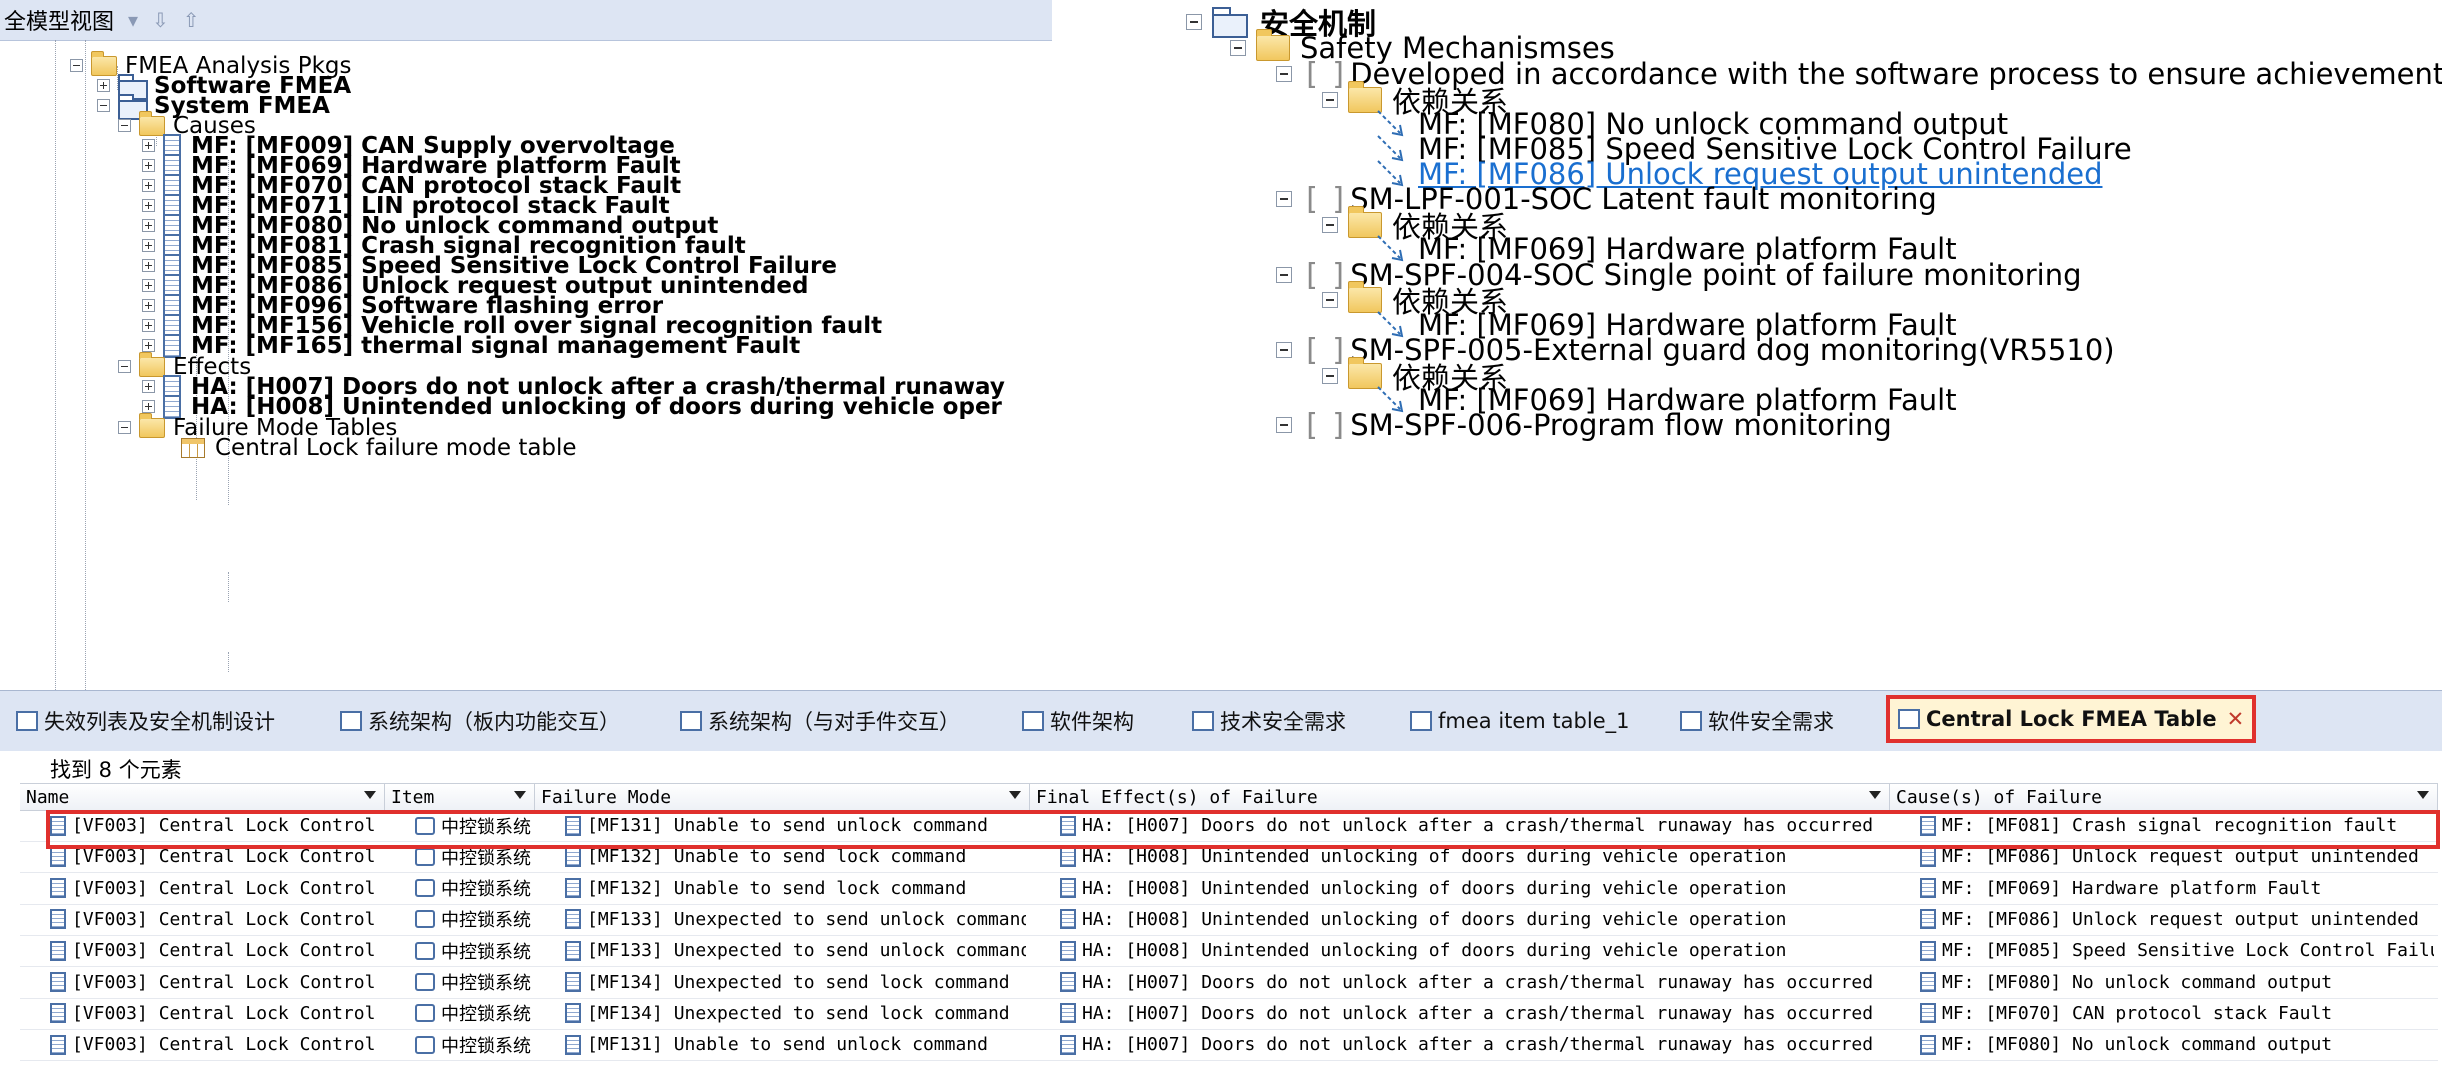 This screenshot has height=1080, width=2442. What do you see at coordinates (2236, 719) in the screenshot?
I see `close-icon: ✕` at bounding box center [2236, 719].